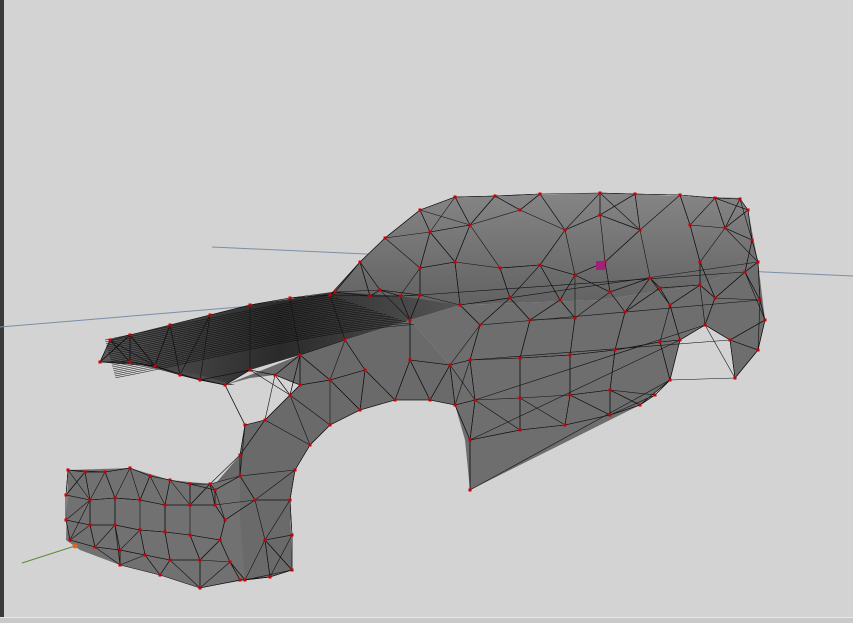  What do you see at coordinates (600, 265) in the screenshot?
I see `selected-vertex` at bounding box center [600, 265].